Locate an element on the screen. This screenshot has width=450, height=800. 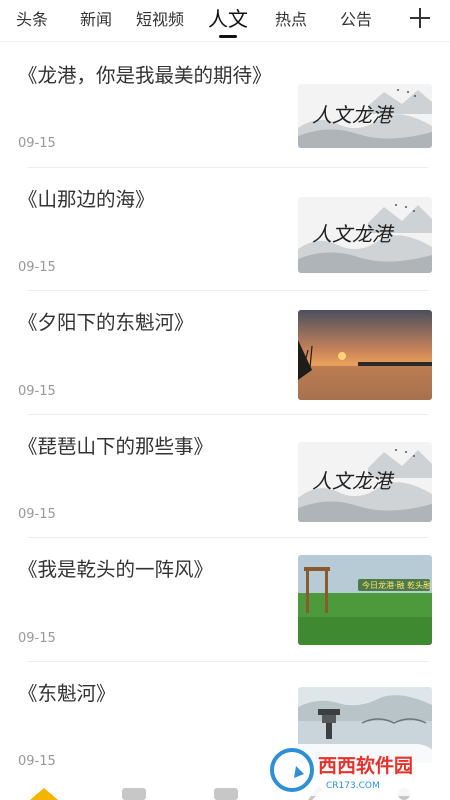
article-title: 《龙港，你是我最美的期待》 is located at coordinates (145, 75).